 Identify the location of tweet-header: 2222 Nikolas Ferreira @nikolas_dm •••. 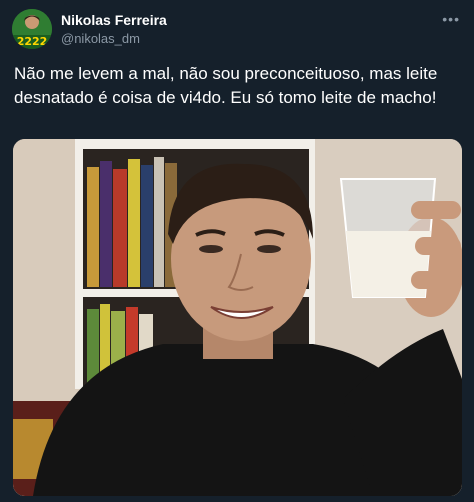
(237, 28).